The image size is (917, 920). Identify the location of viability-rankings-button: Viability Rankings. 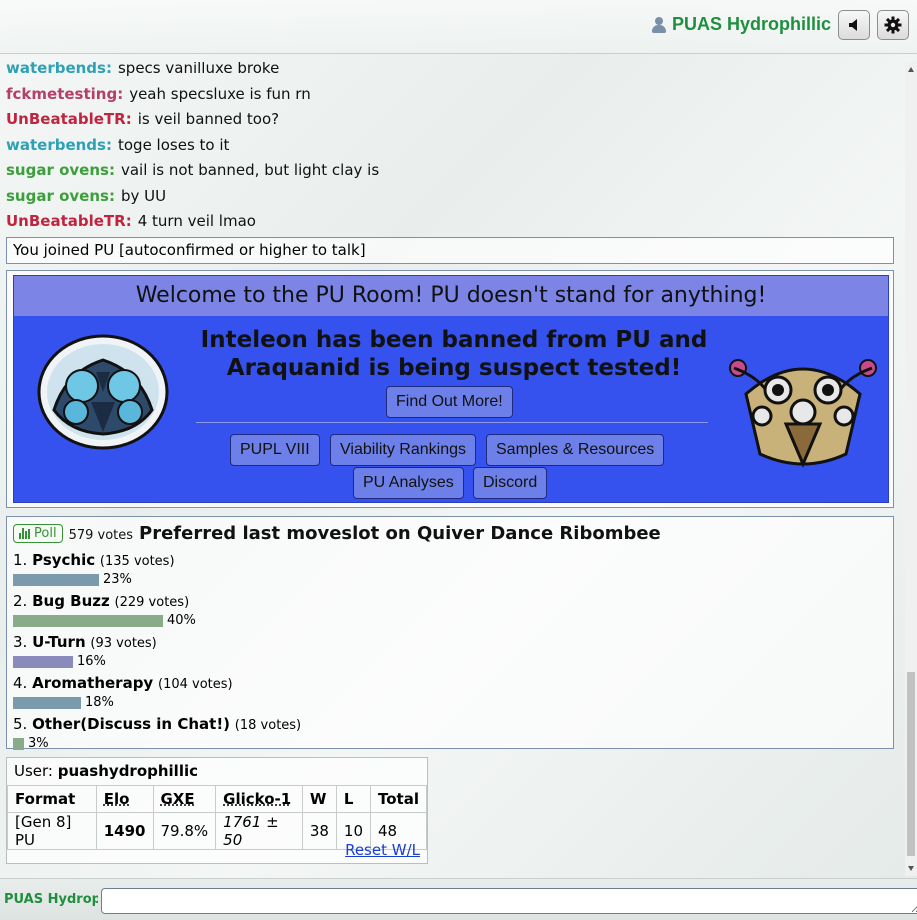
(403, 450).